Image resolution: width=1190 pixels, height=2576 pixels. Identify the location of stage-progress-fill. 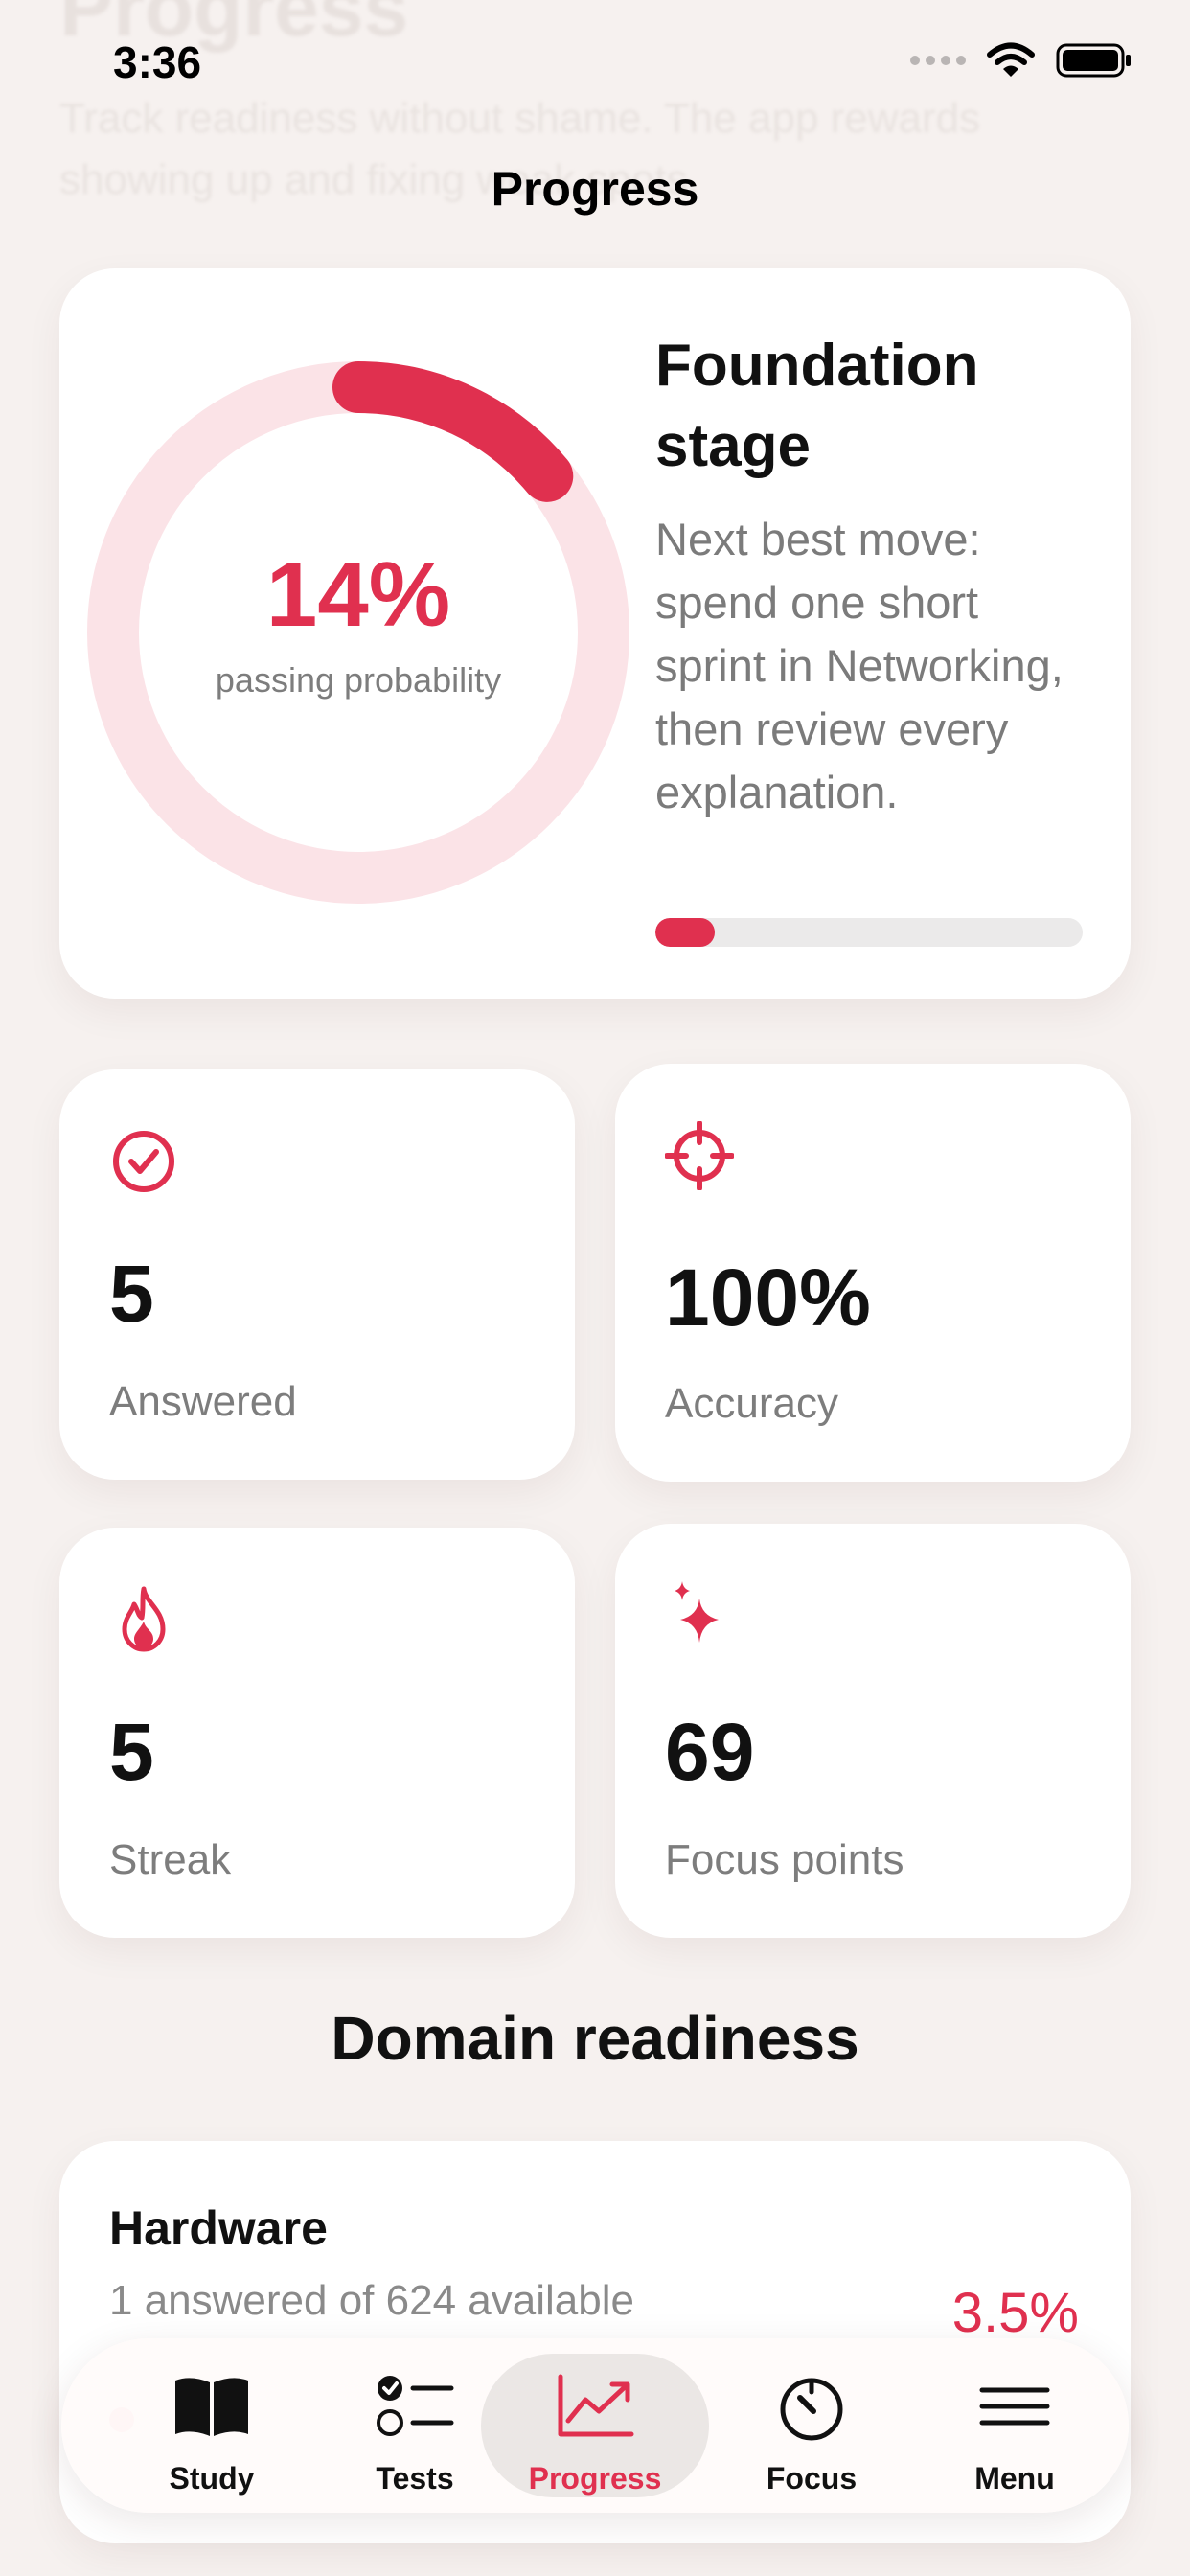
(685, 932).